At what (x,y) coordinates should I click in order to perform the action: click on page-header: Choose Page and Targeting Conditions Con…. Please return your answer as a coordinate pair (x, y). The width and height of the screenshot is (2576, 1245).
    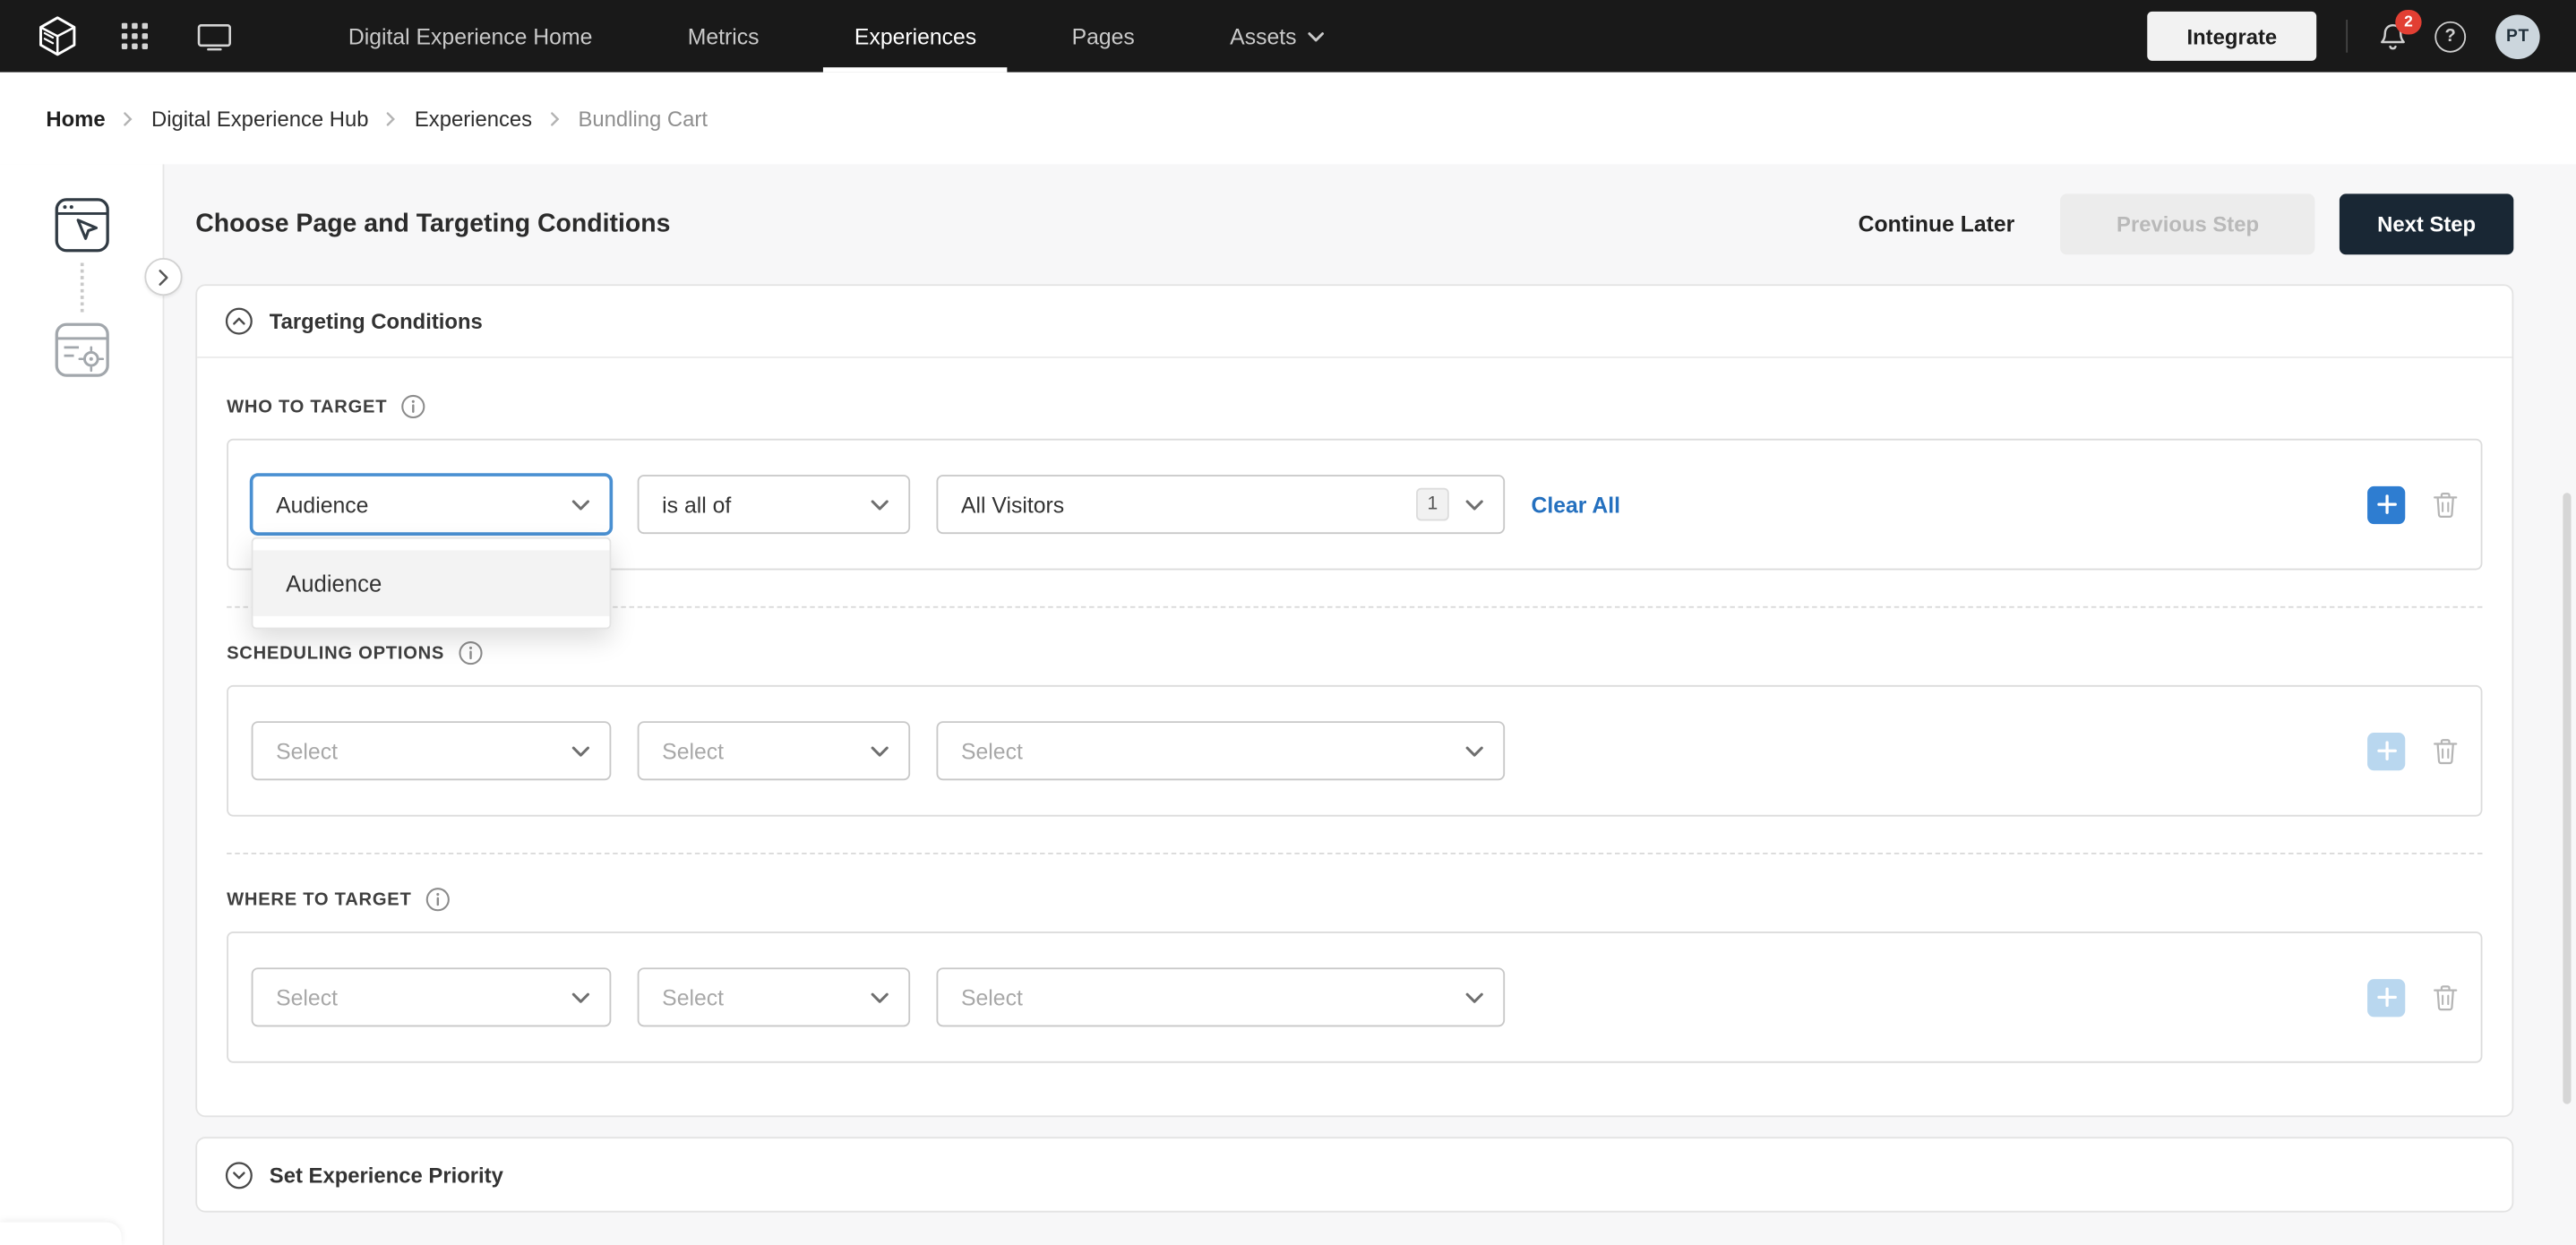
    Looking at the image, I should click on (1354, 224).